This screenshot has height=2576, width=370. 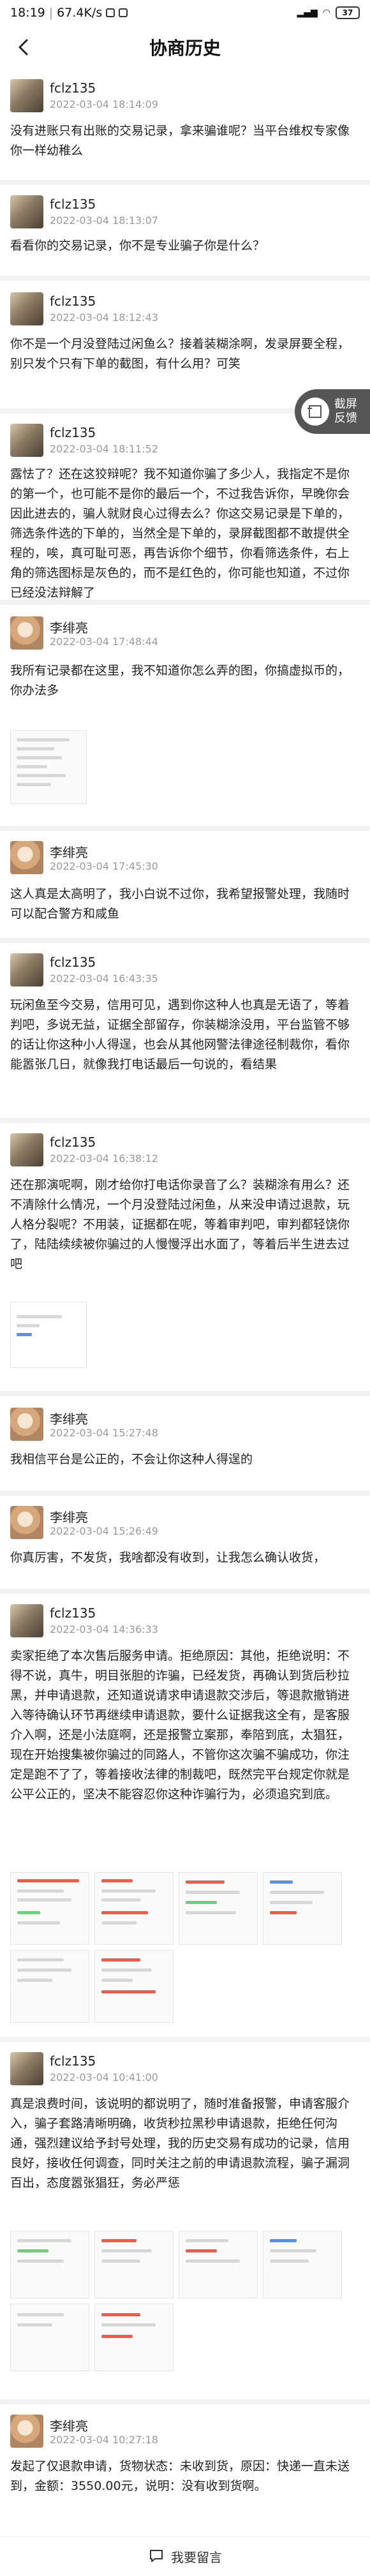 What do you see at coordinates (111, 12) in the screenshot?
I see `notification-icon` at bounding box center [111, 12].